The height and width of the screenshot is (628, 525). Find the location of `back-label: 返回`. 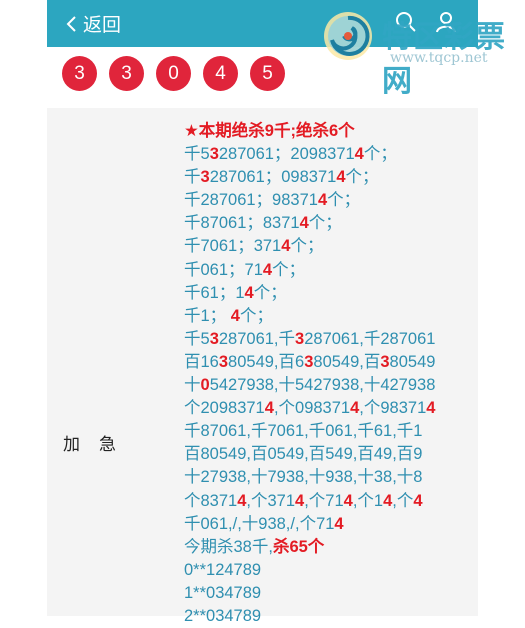

back-label: 返回 is located at coordinates (102, 25).